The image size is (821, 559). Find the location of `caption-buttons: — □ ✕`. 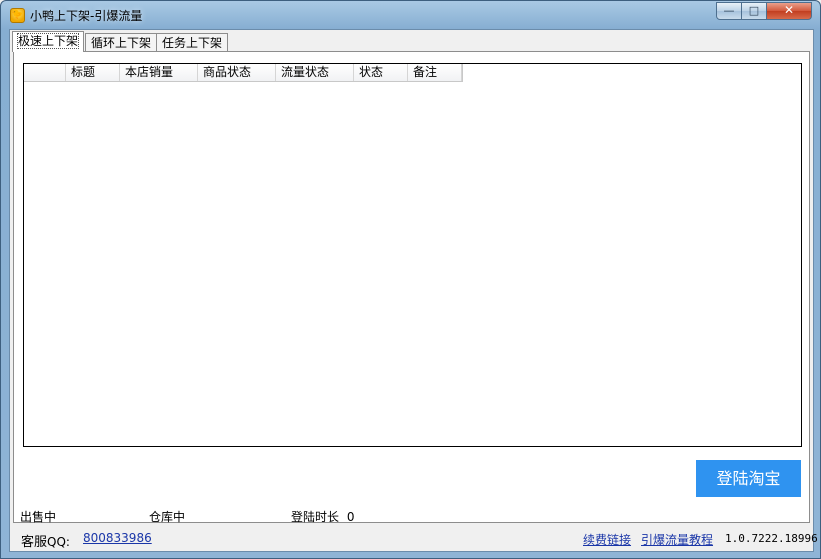

caption-buttons: — □ ✕ is located at coordinates (764, 11).